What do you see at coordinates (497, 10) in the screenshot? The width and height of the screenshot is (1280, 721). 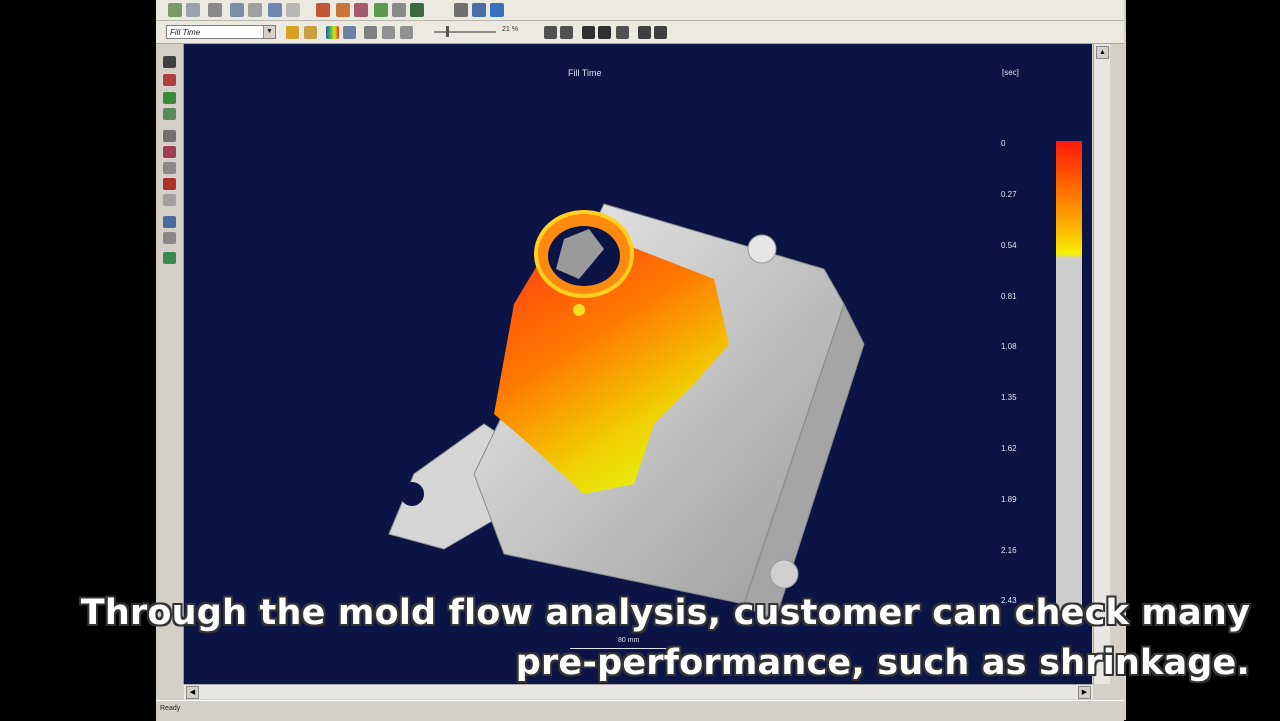 I see `refresh-icon` at bounding box center [497, 10].